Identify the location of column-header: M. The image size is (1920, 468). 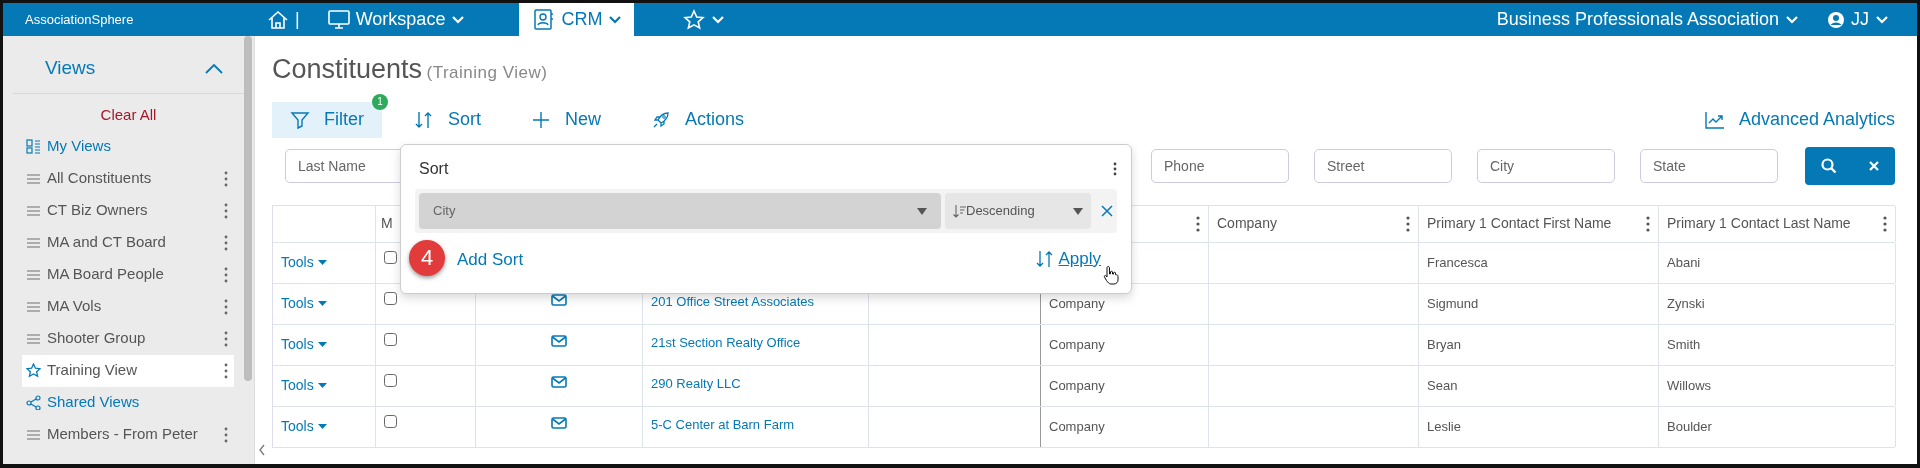
(387, 223).